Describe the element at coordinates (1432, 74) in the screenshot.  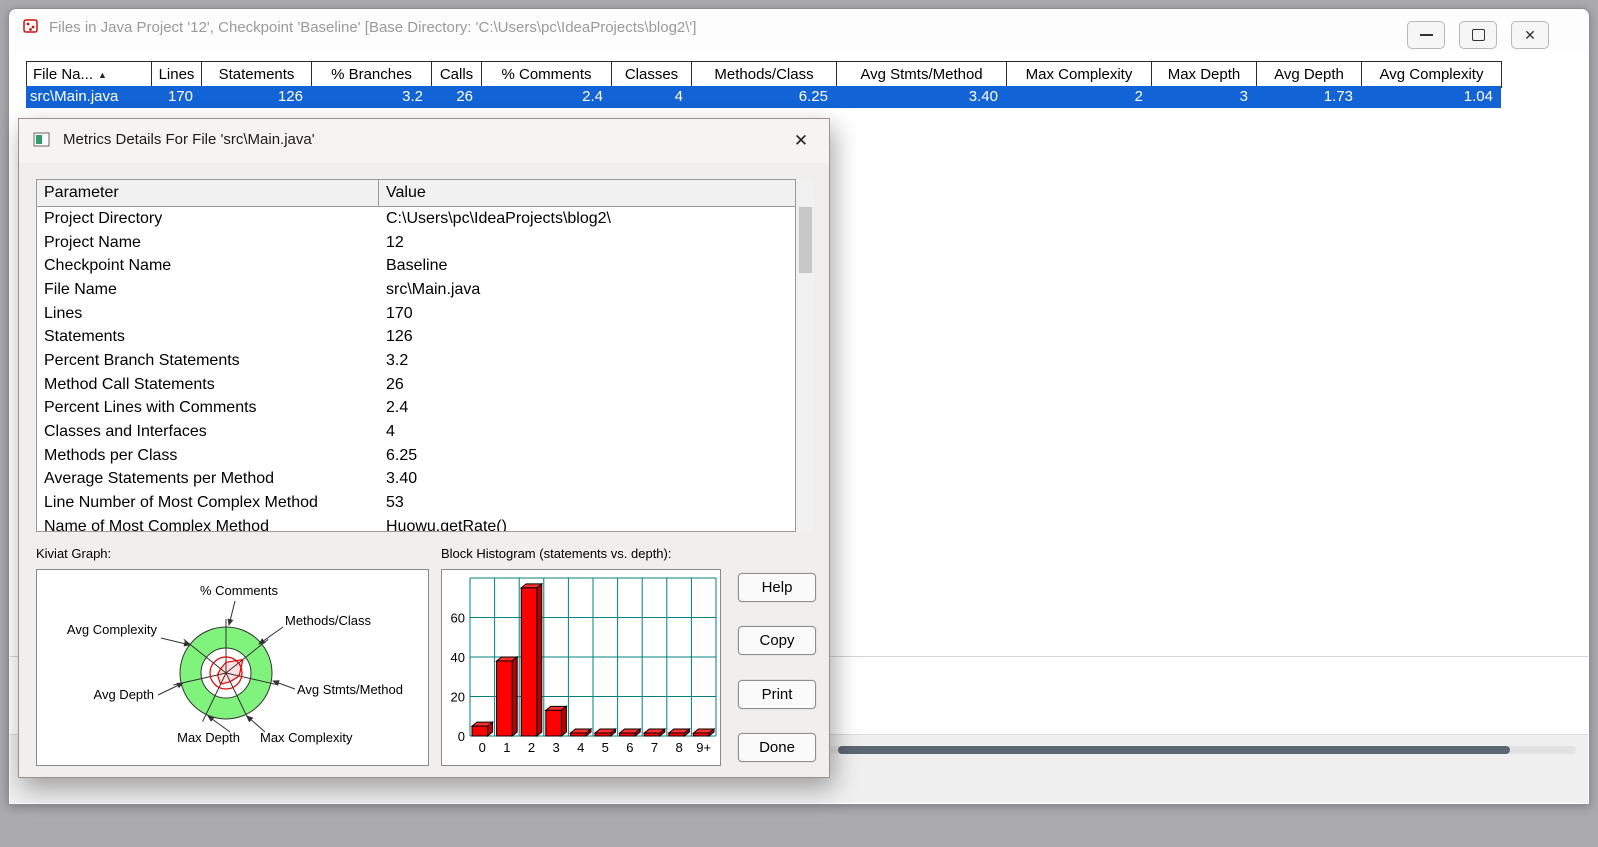
I see `column-header-avg-complexity: Avg Complexity` at that location.